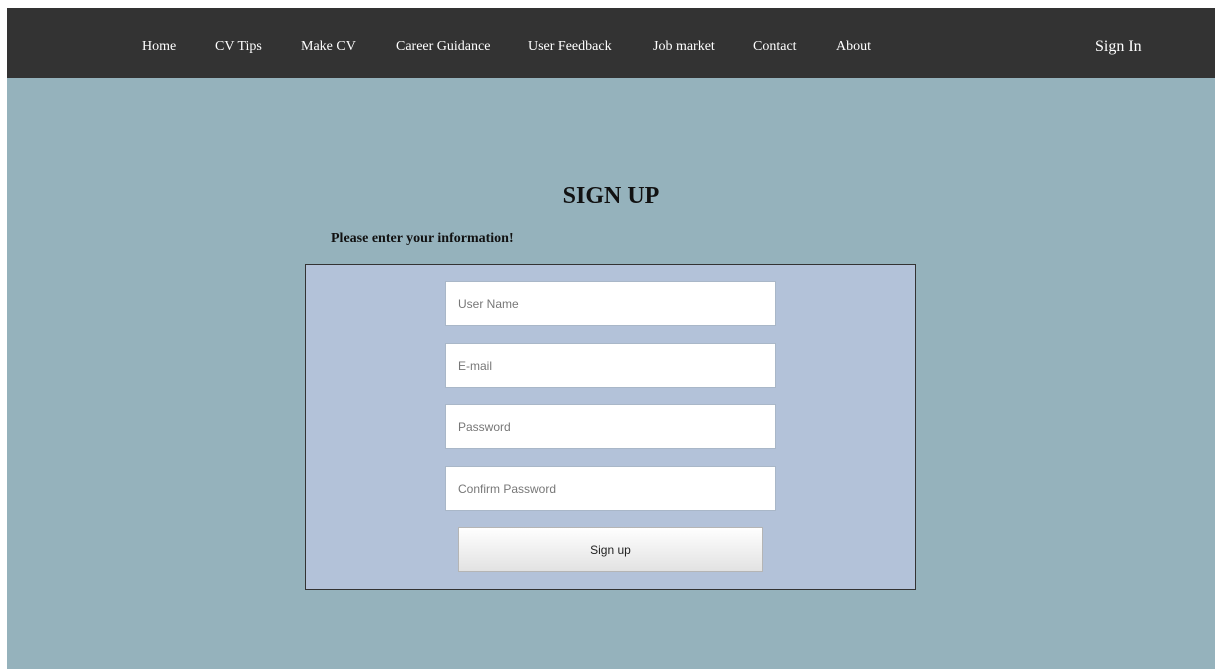  Describe the element at coordinates (328, 43) in the screenshot. I see `nav-item-make-cv: Make CV` at that location.